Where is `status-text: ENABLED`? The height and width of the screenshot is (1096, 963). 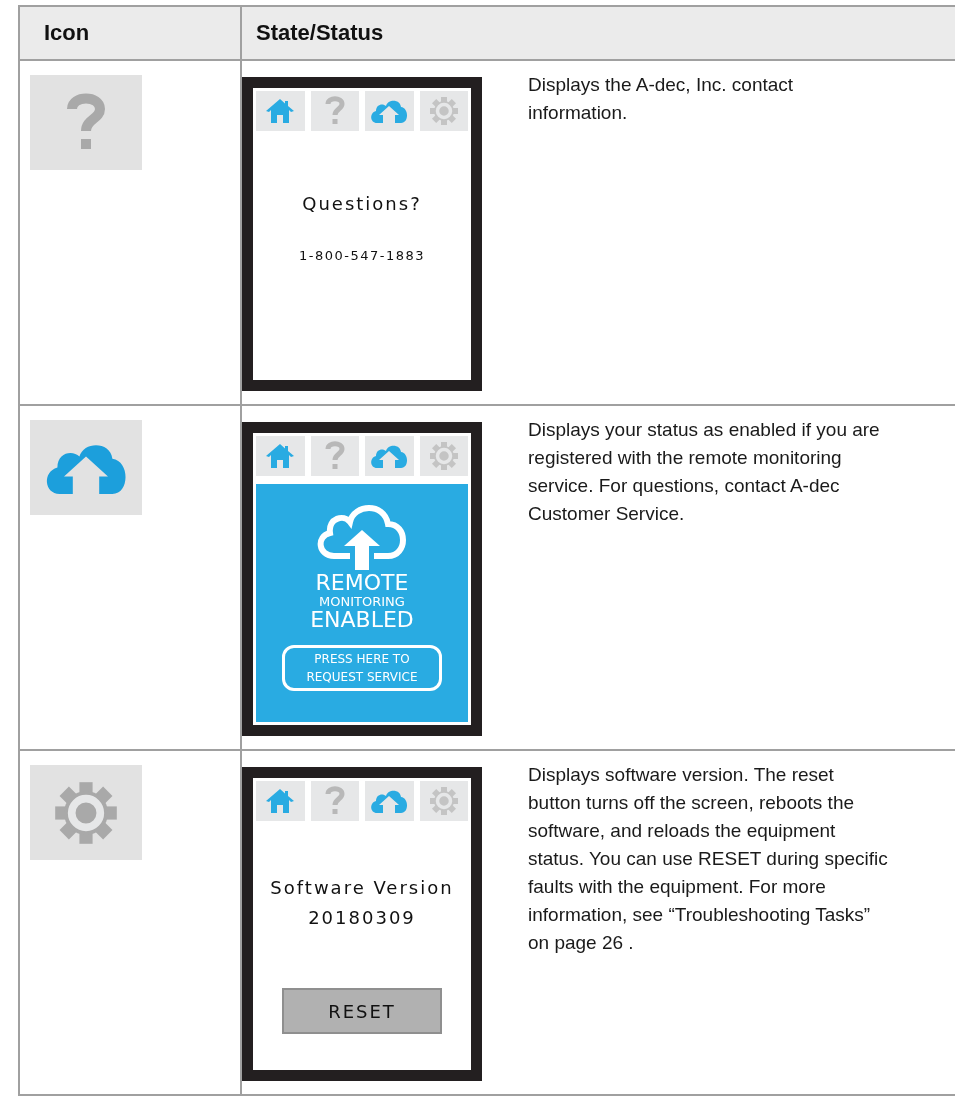 status-text: ENABLED is located at coordinates (362, 620).